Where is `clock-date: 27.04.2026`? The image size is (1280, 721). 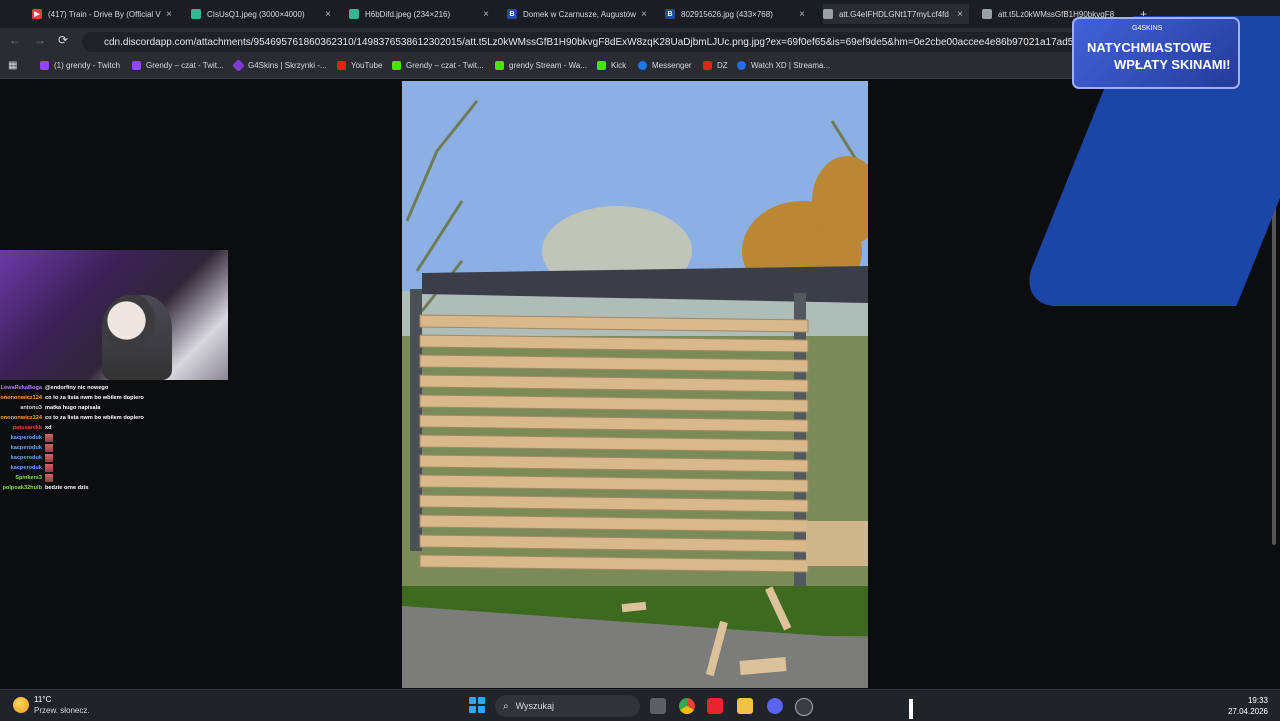 clock-date: 27.04.2026 is located at coordinates (1247, 711).